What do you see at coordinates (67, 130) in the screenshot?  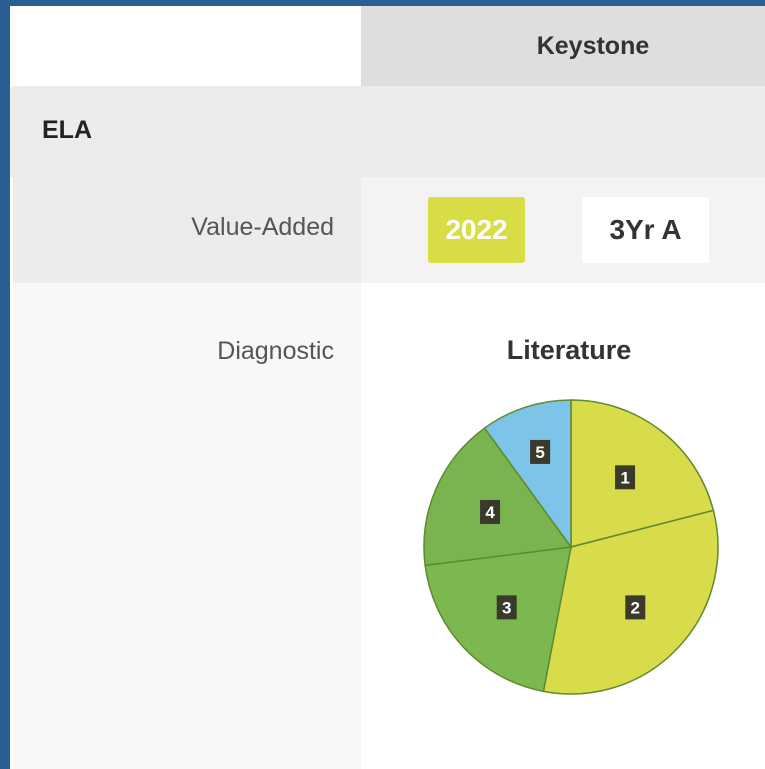 I see `section-title: ELA` at bounding box center [67, 130].